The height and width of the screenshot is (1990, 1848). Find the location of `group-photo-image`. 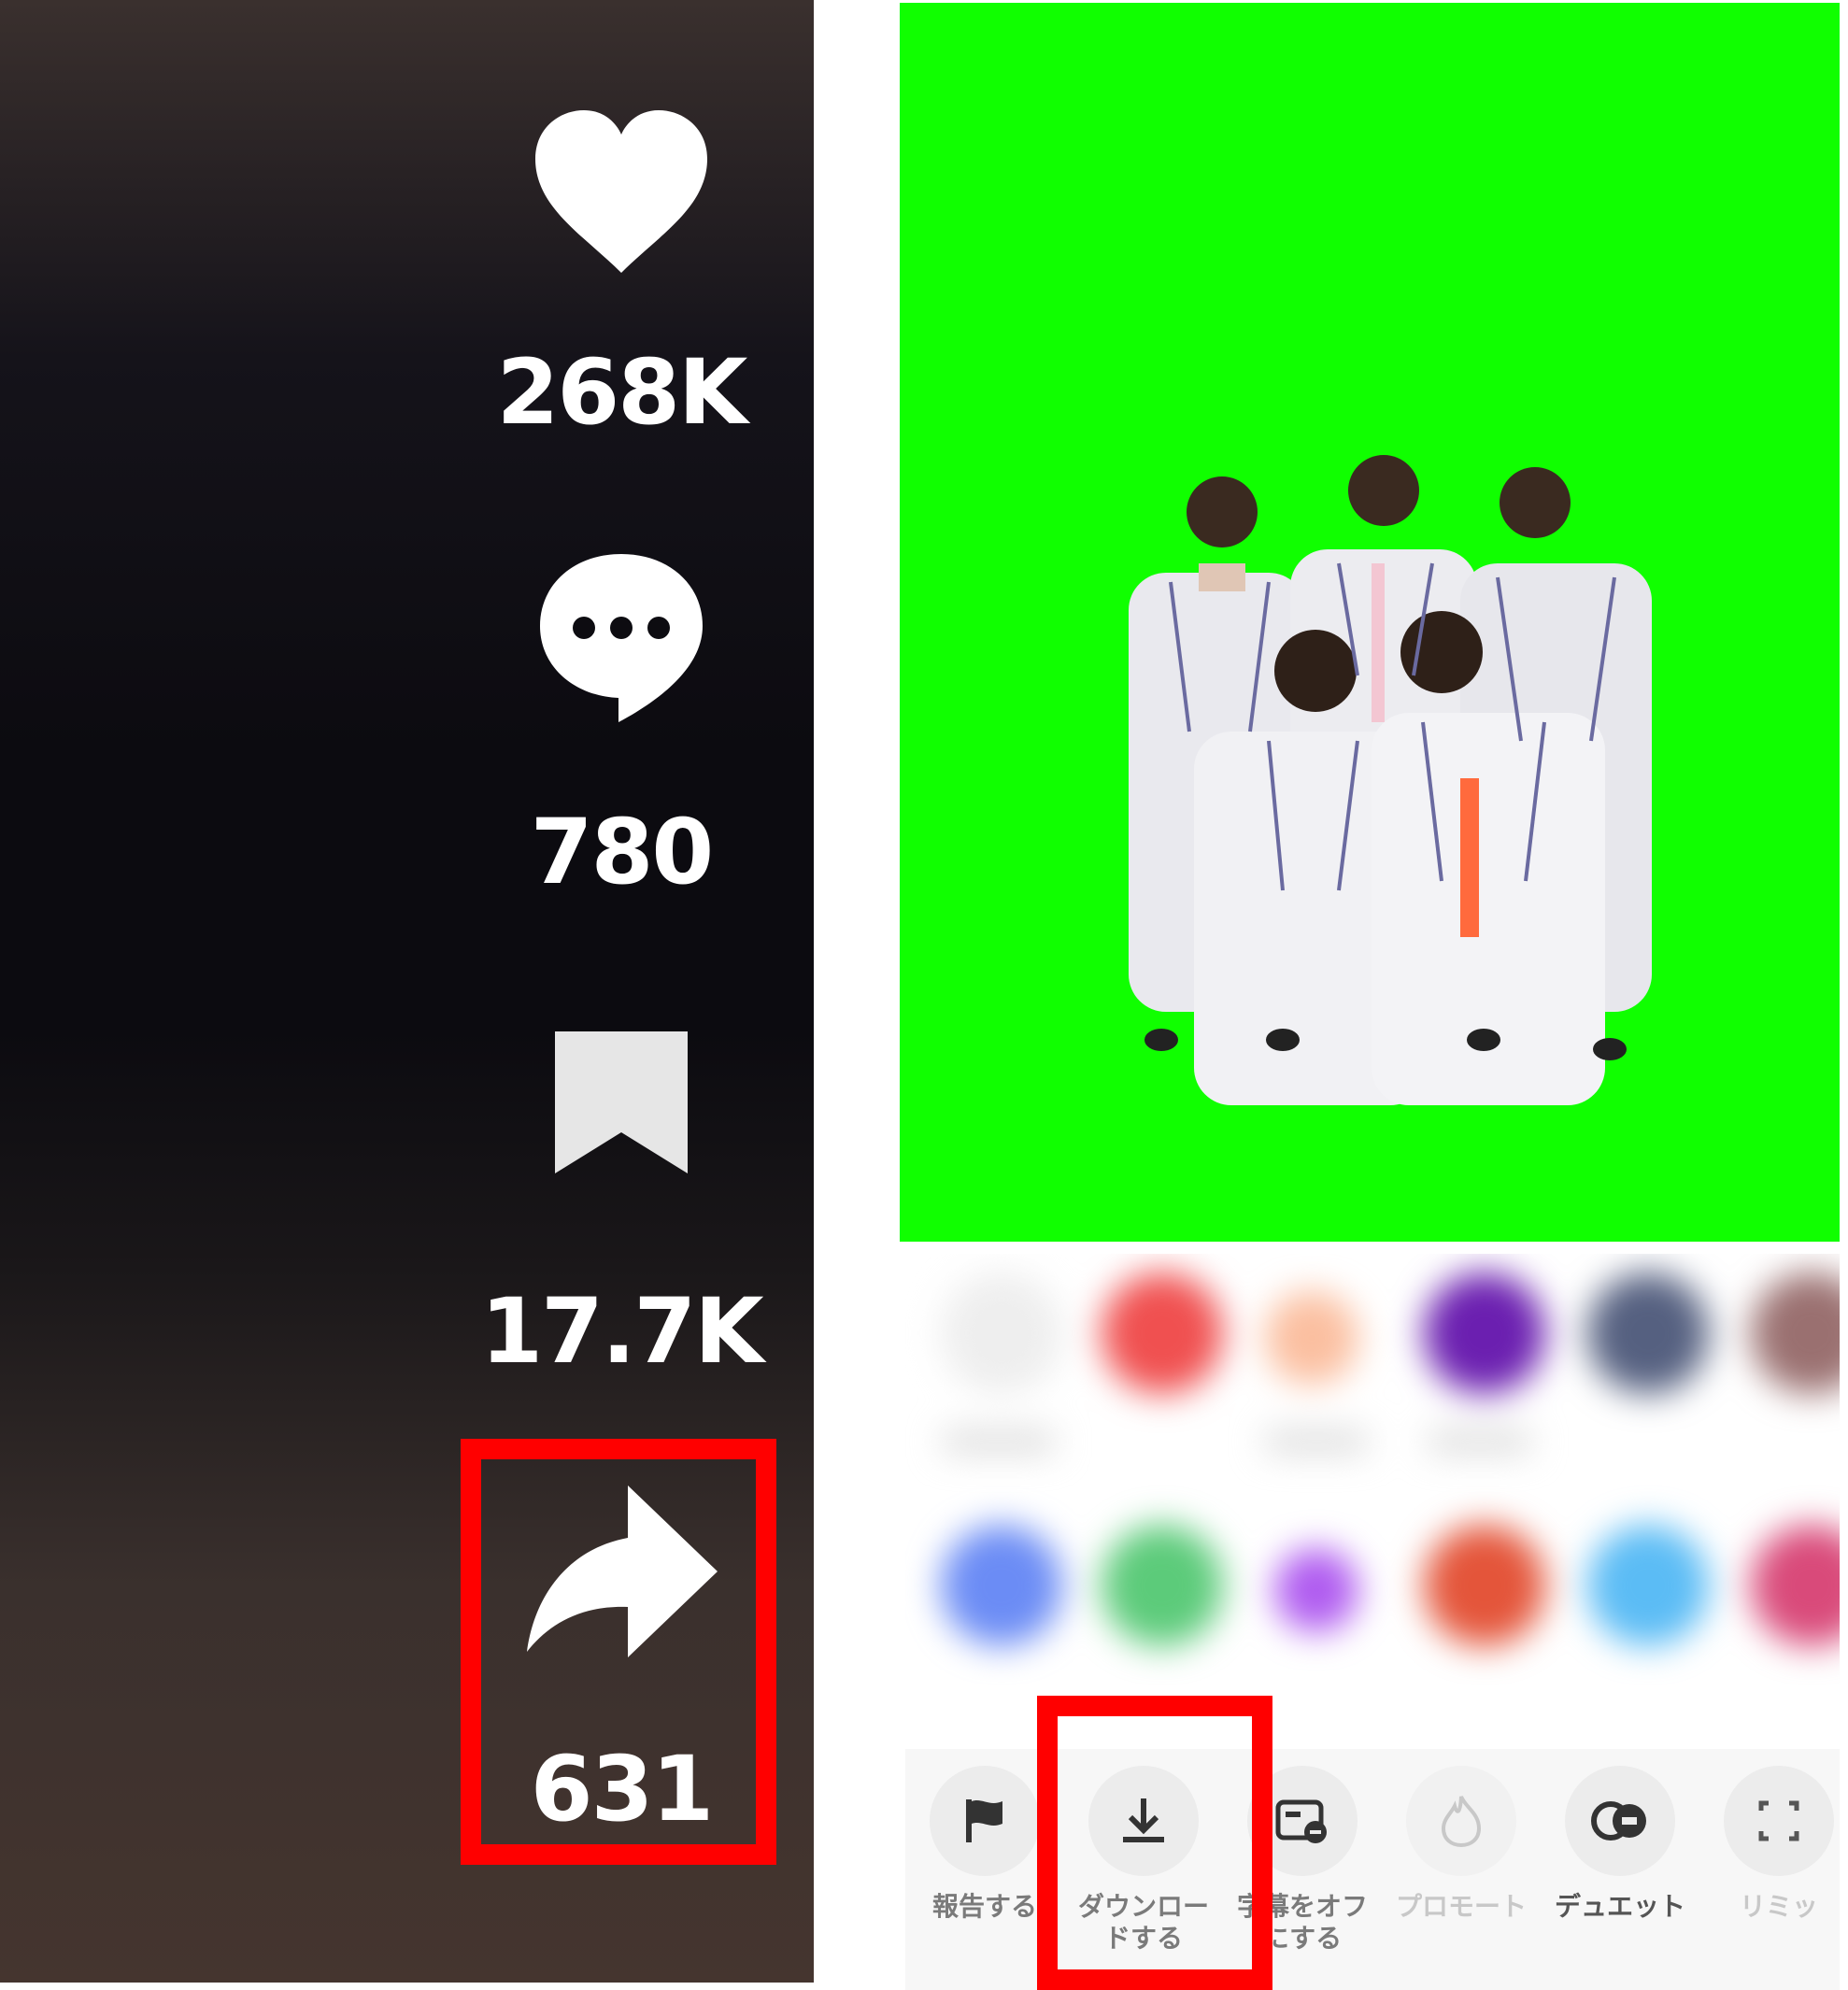

group-photo-image is located at coordinates (1390, 780).